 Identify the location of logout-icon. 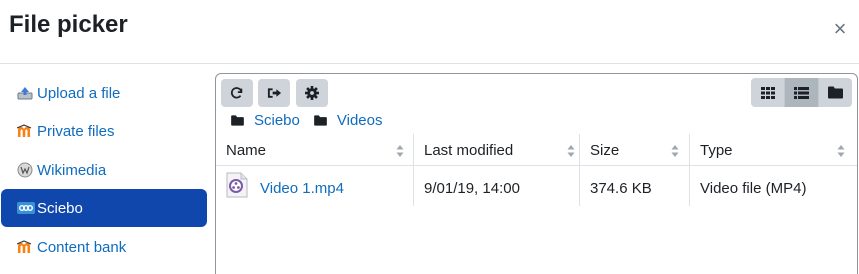
(274, 93).